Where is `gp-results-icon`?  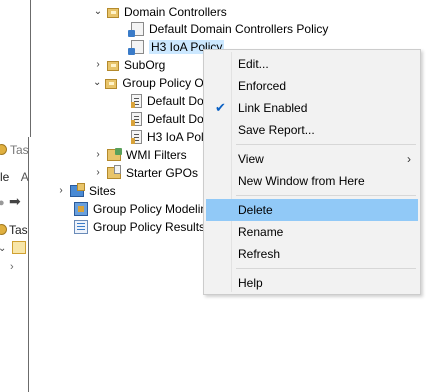
gp-results-icon is located at coordinates (81, 226).